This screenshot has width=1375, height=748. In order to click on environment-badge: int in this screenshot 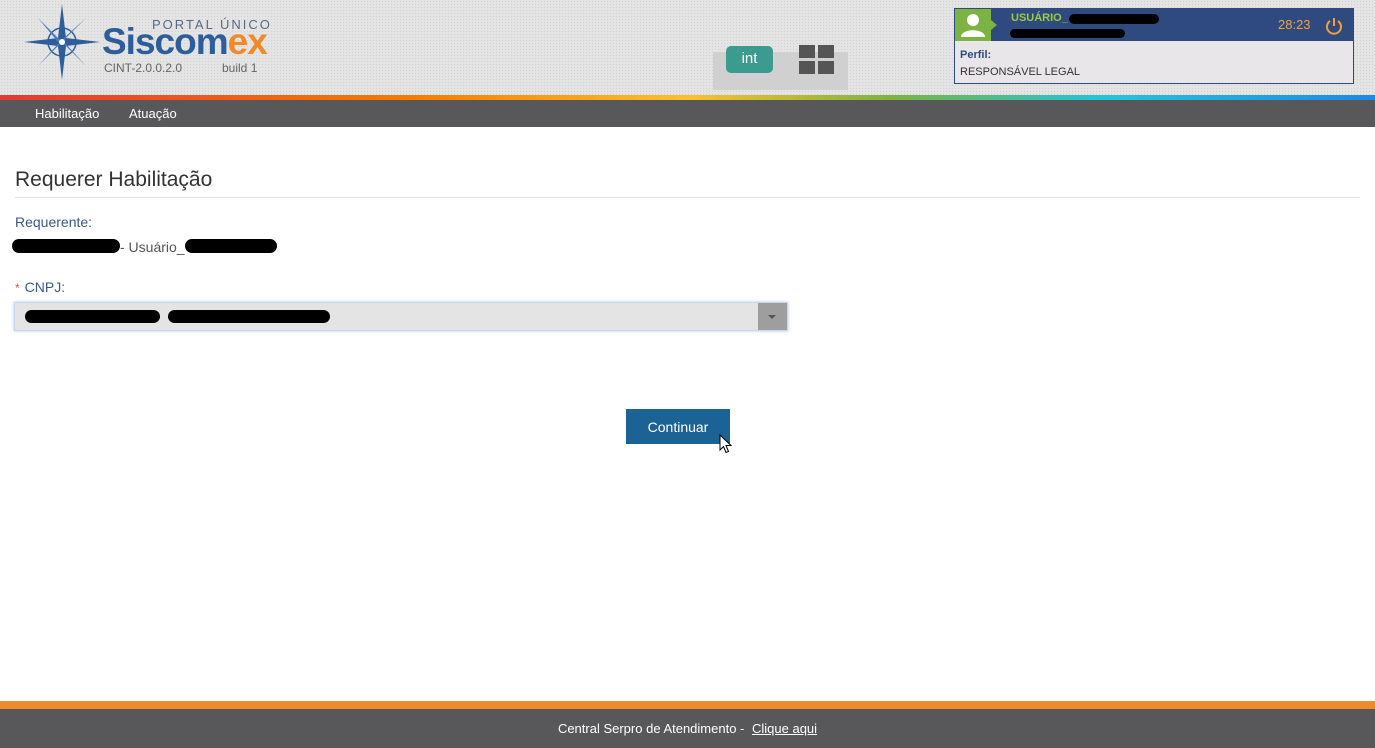, I will do `click(749, 59)`.